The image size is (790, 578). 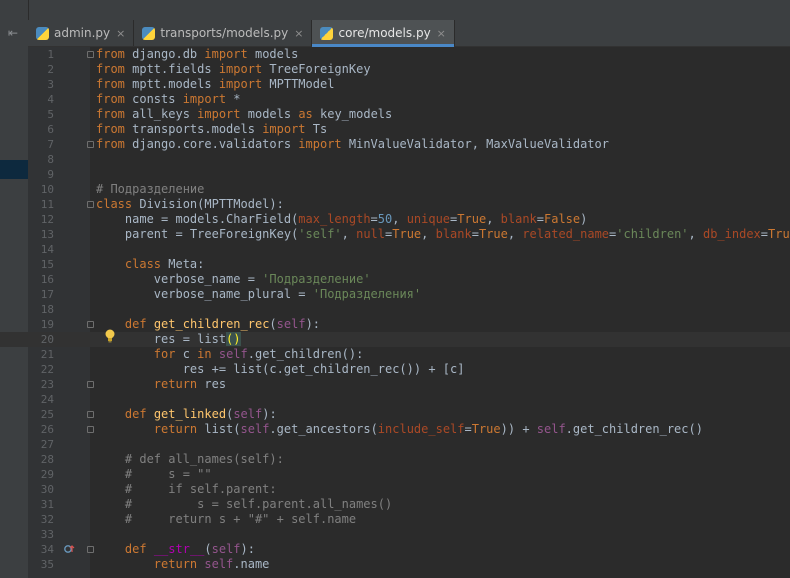 What do you see at coordinates (211, 564) in the screenshot?
I see `code-text: return self.name` at bounding box center [211, 564].